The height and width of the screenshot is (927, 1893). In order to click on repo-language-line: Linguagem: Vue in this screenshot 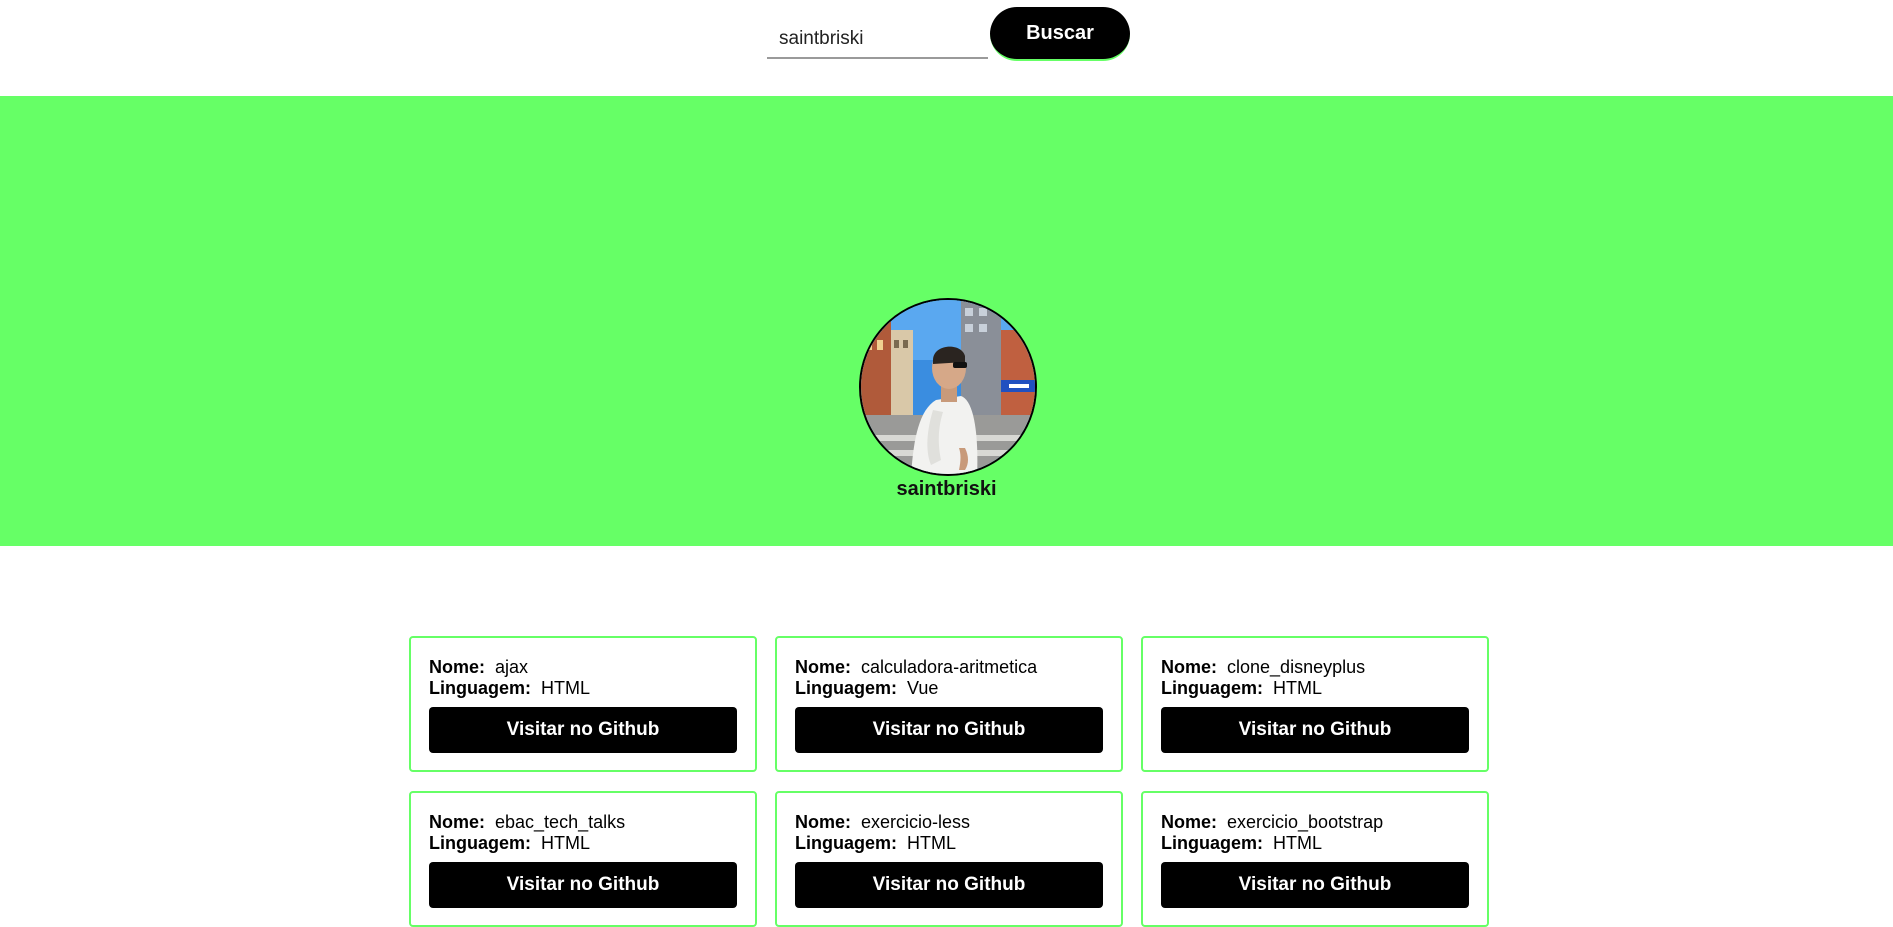, I will do `click(949, 688)`.